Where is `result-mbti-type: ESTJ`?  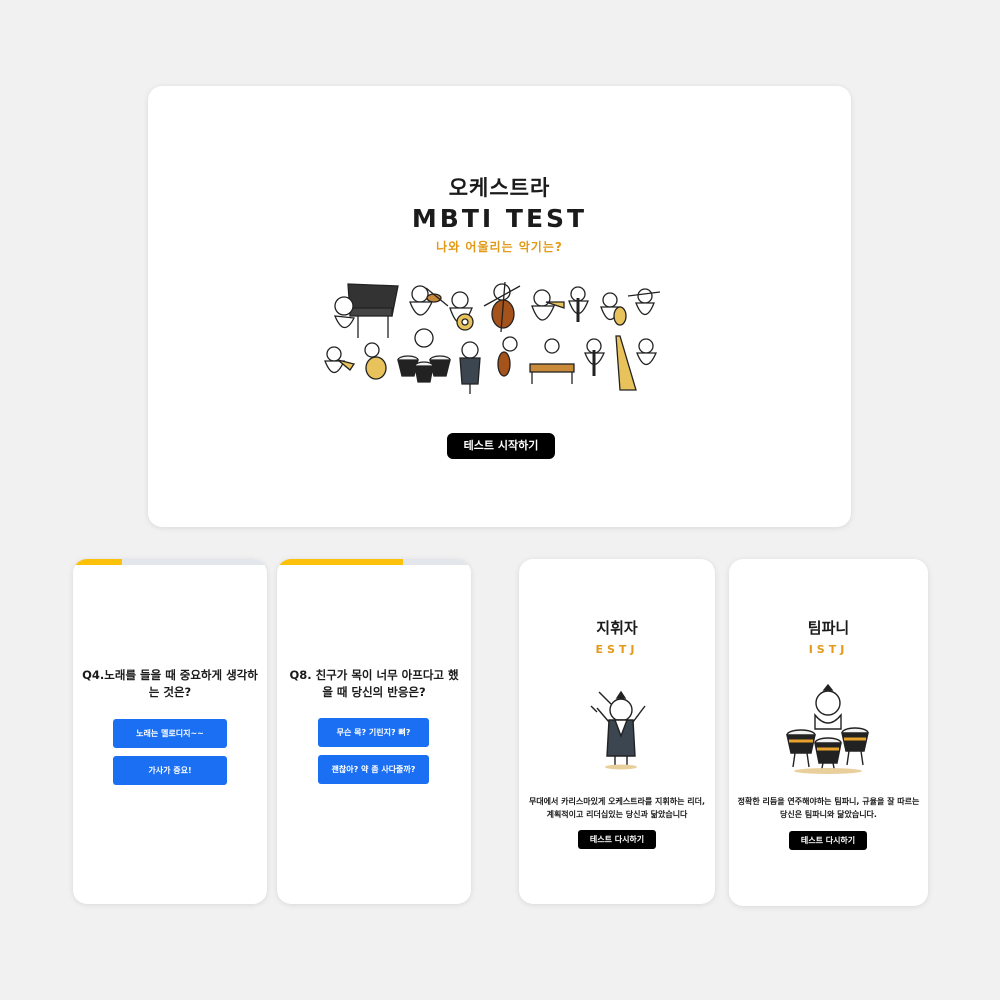 result-mbti-type: ESTJ is located at coordinates (617, 649).